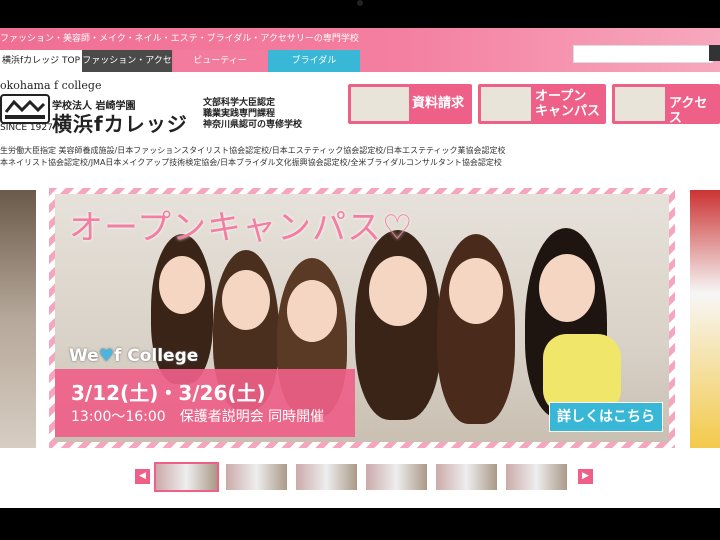 Image resolution: width=720 pixels, height=540 pixels. Describe the element at coordinates (25, 109) in the screenshot. I see `school-logo` at that location.